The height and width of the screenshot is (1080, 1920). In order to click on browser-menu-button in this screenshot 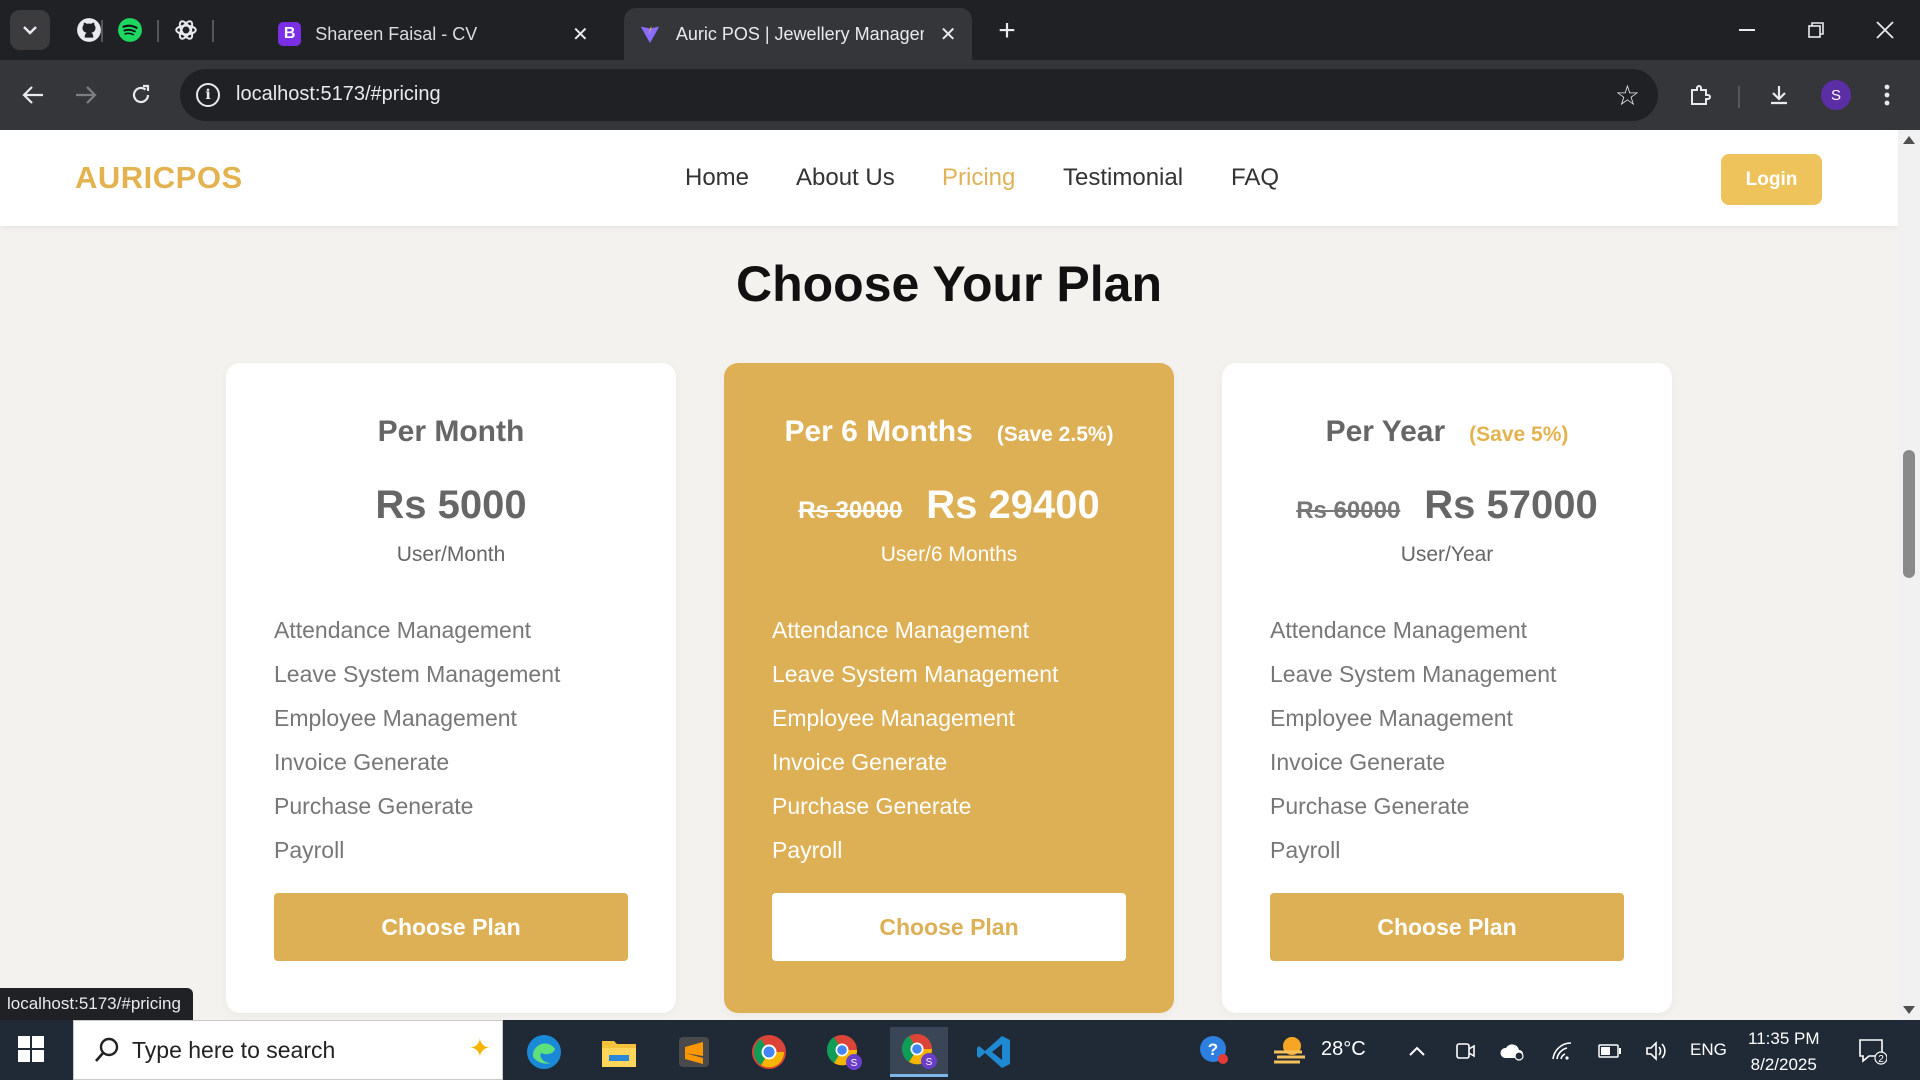, I will do `click(1887, 95)`.